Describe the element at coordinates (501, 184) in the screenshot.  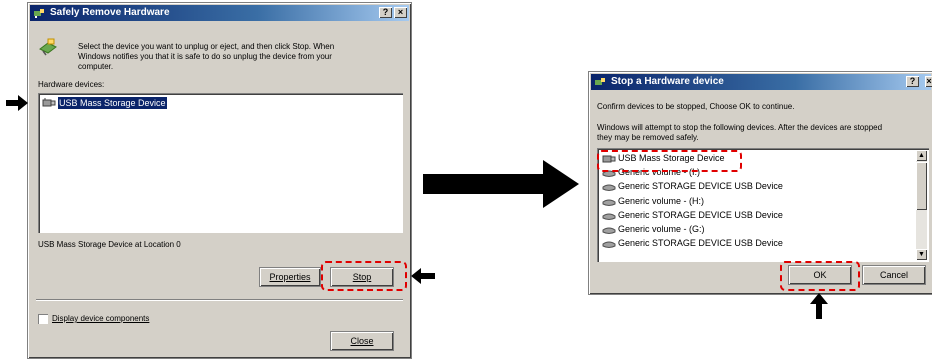
I see `big-arrow-right-icon` at that location.